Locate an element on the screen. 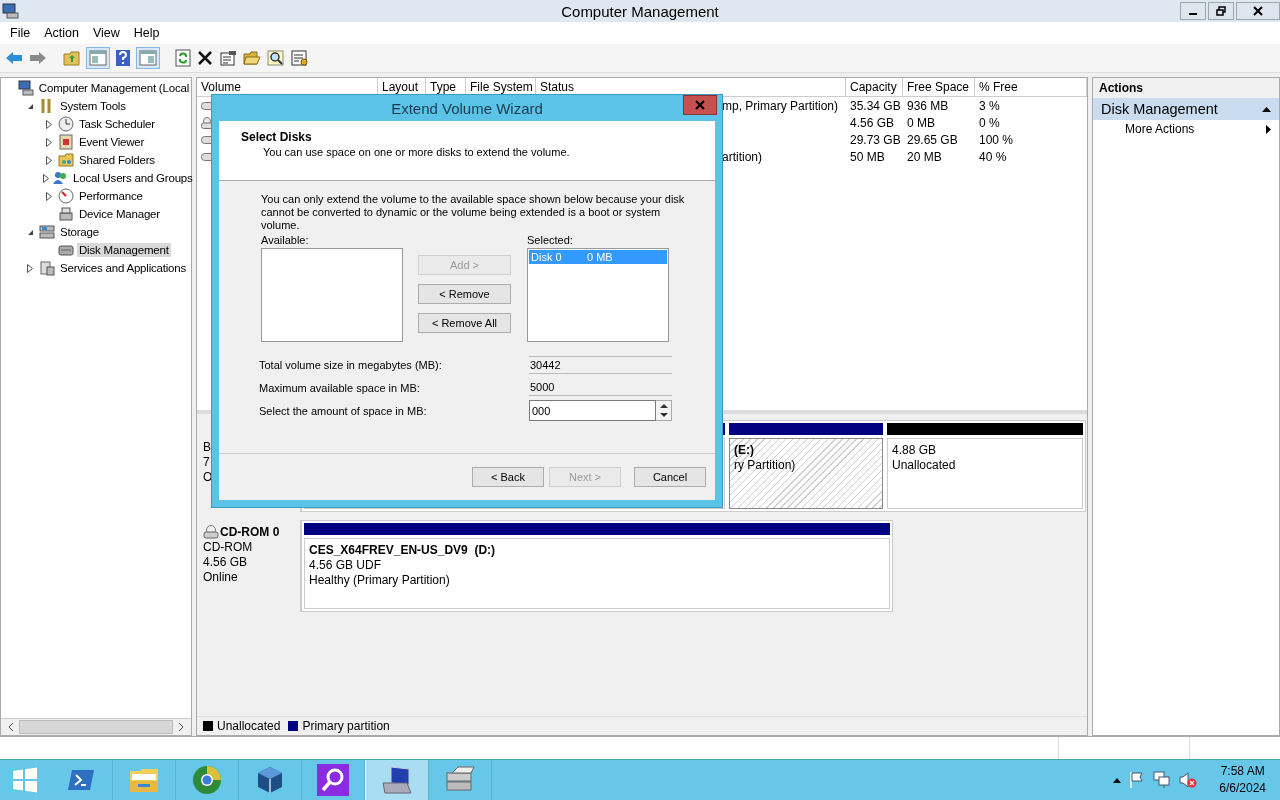 The image size is (1280, 800). partition-title: (E:) is located at coordinates (744, 450).